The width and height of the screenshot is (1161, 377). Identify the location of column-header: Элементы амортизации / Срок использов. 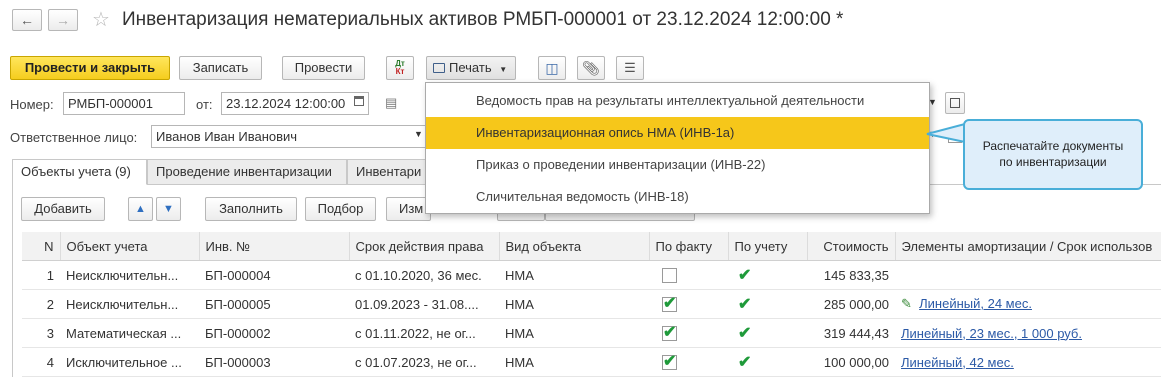
(1028, 246).